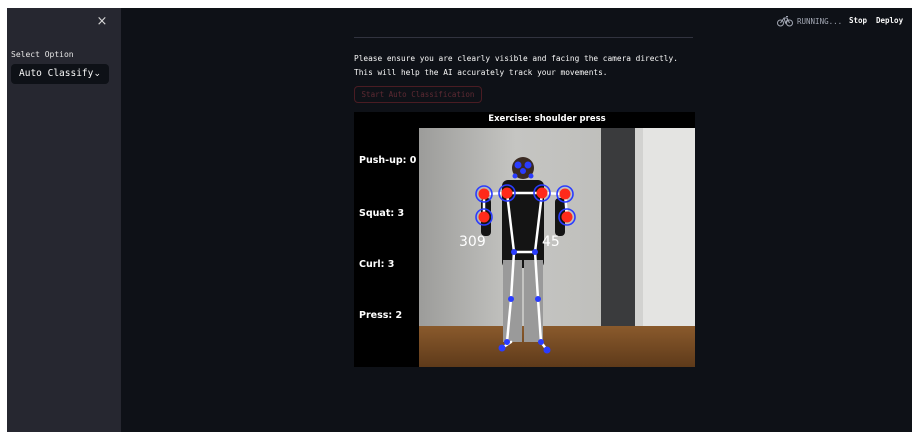 This screenshot has height=432, width=912. What do you see at coordinates (669, 229) in the screenshot?
I see `bright-wall` at bounding box center [669, 229].